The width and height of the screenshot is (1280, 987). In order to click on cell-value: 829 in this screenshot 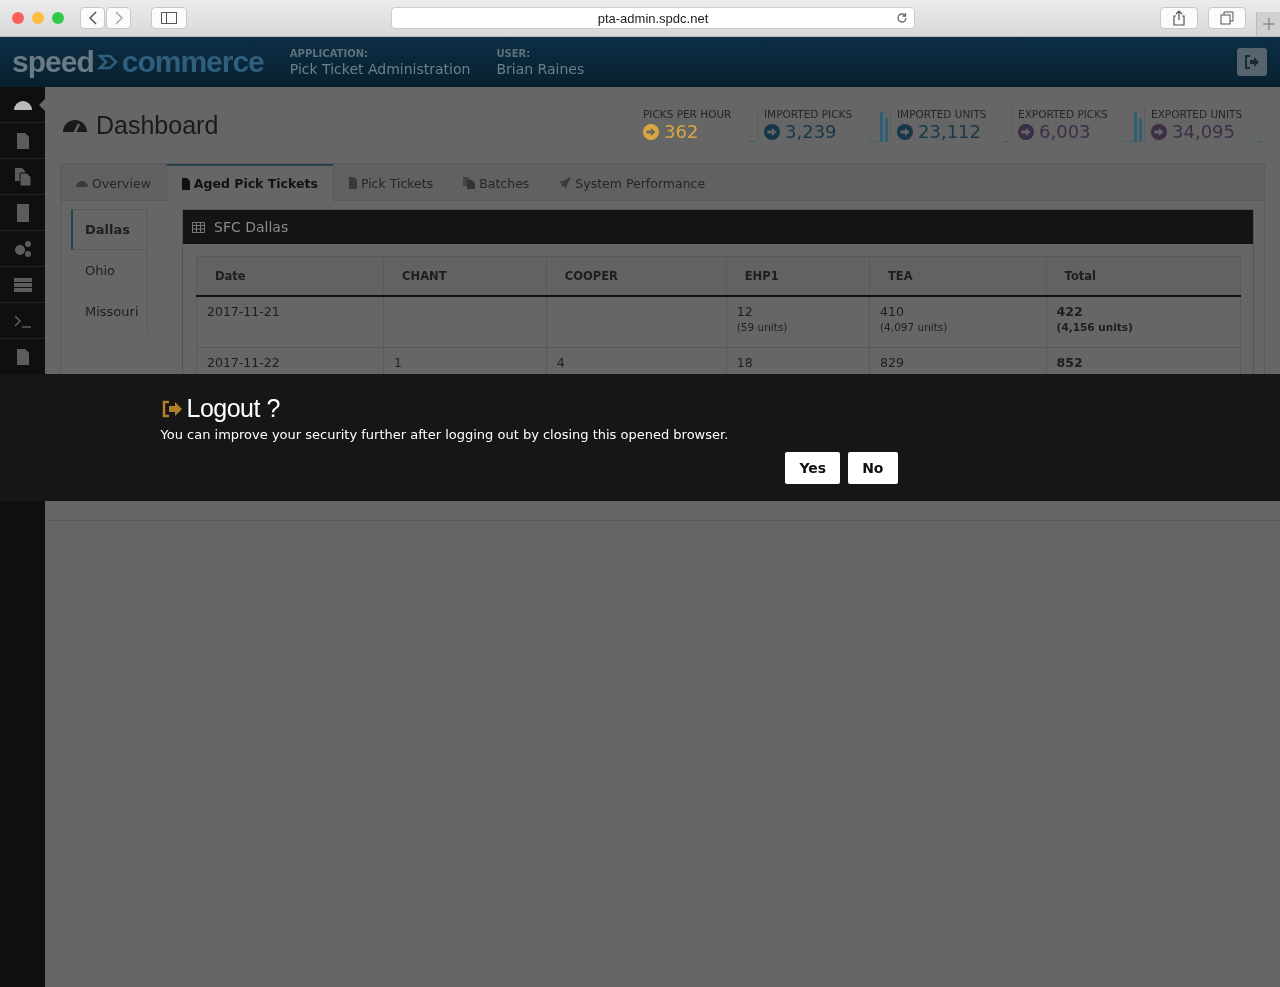, I will do `click(892, 362)`.